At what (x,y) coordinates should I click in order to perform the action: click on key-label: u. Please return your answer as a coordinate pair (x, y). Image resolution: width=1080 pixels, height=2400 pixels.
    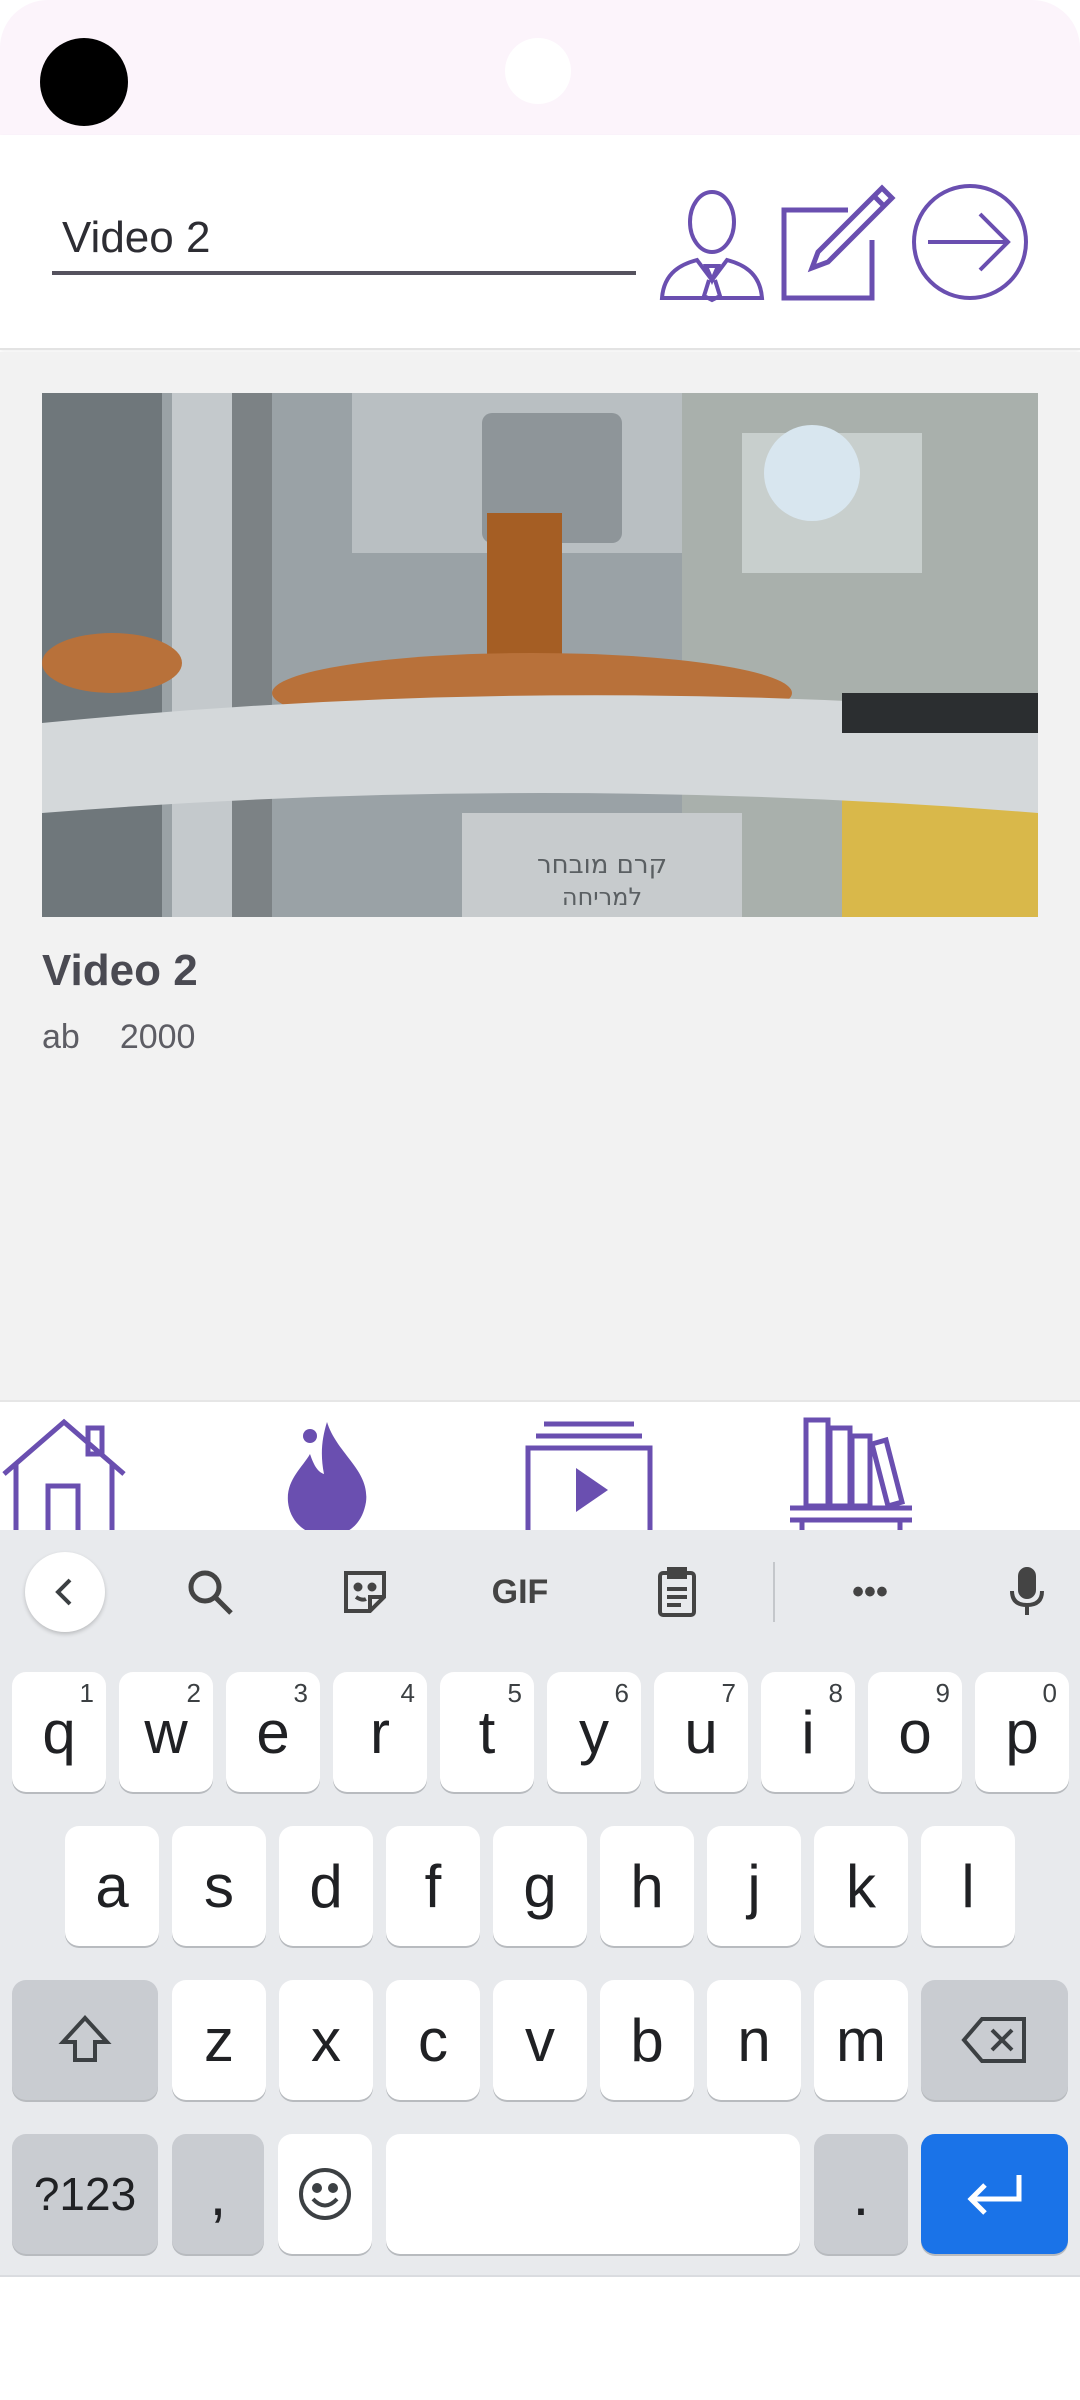
    Looking at the image, I should click on (701, 1732).